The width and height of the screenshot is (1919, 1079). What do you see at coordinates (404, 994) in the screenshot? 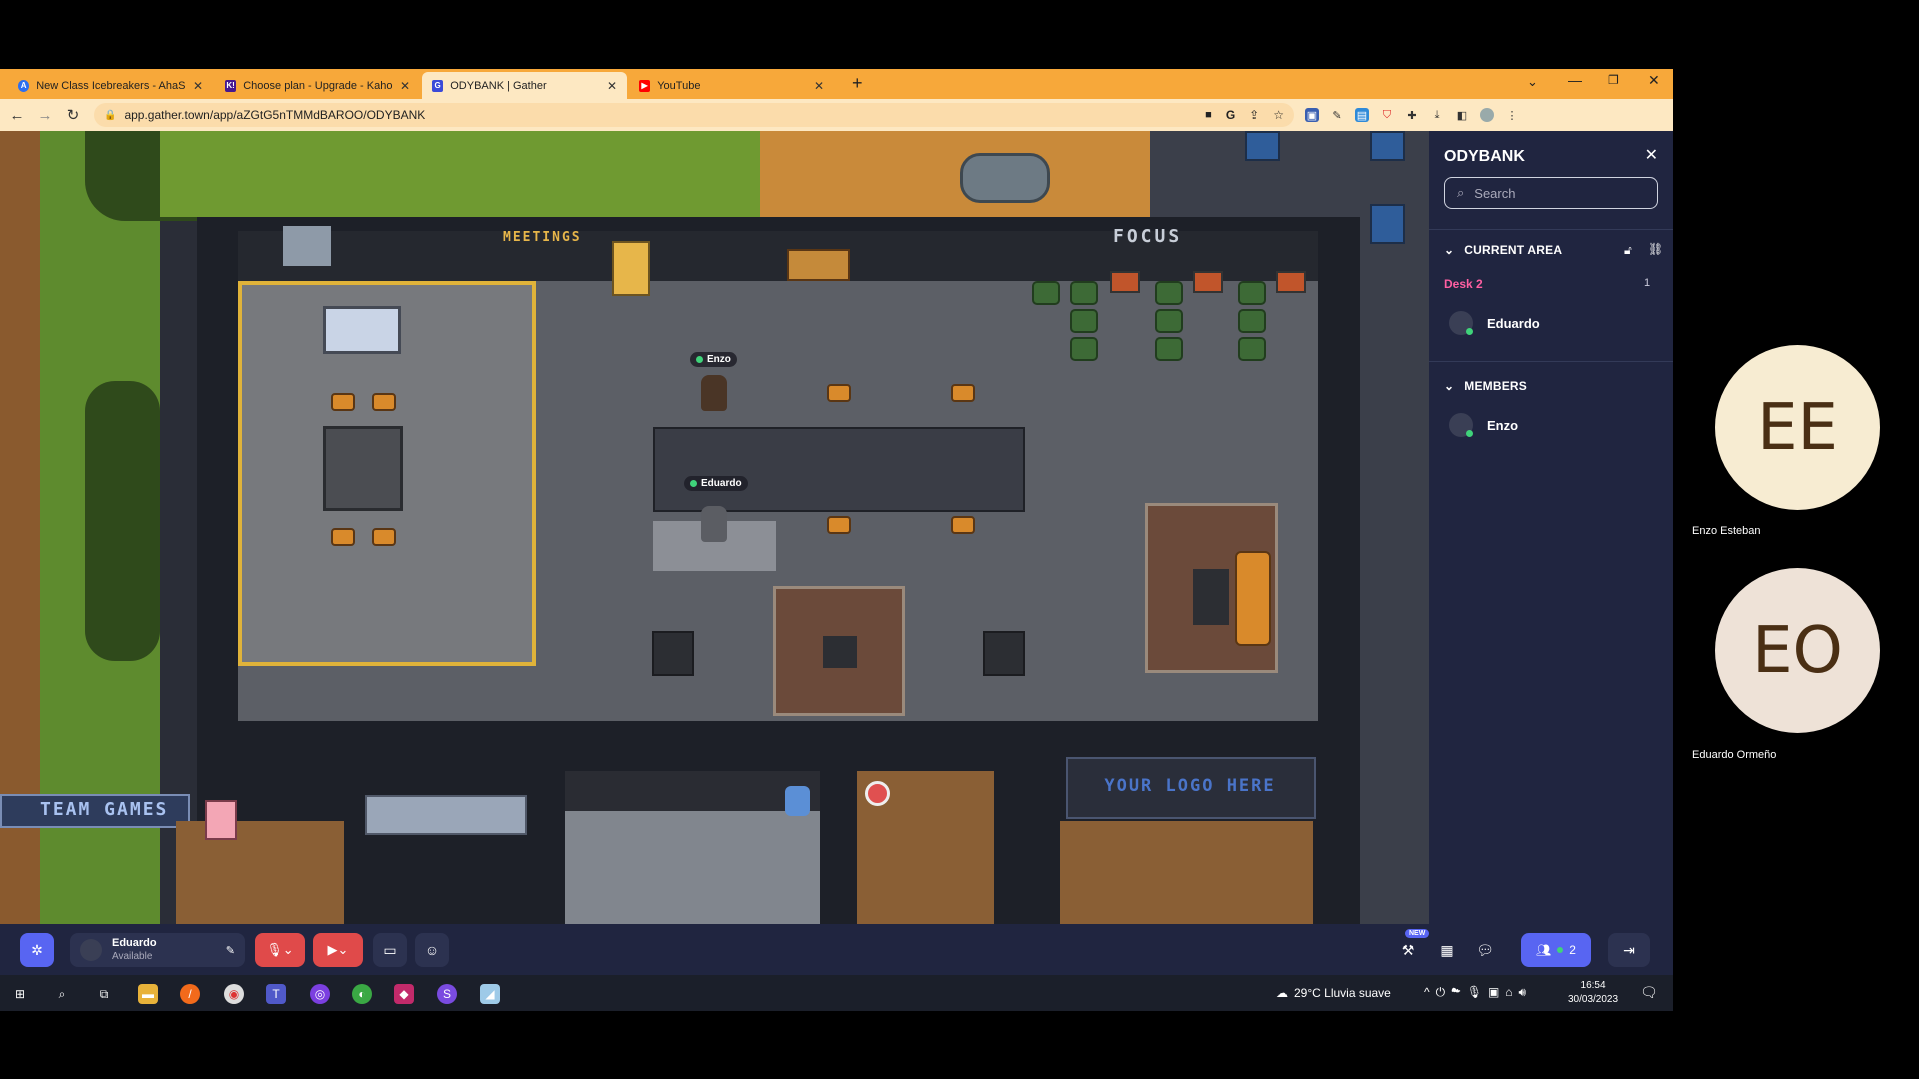
I see `app-icon: ◆` at bounding box center [404, 994].